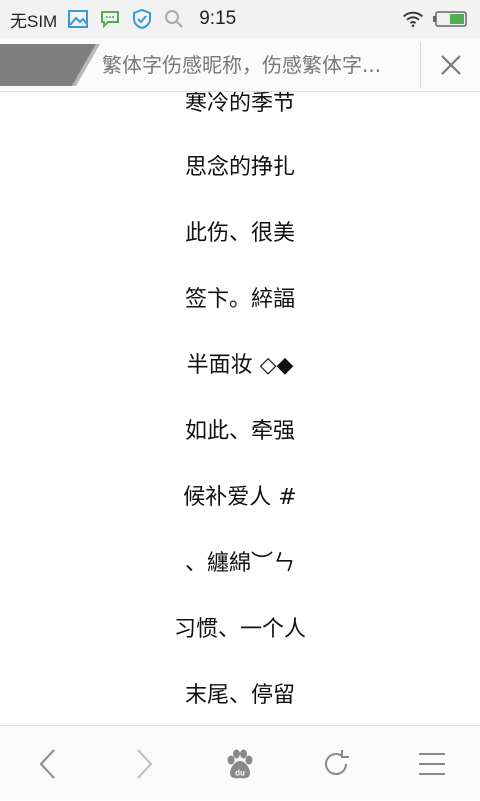  What do you see at coordinates (240, 772) in the screenshot?
I see `svg-text: du` at bounding box center [240, 772].